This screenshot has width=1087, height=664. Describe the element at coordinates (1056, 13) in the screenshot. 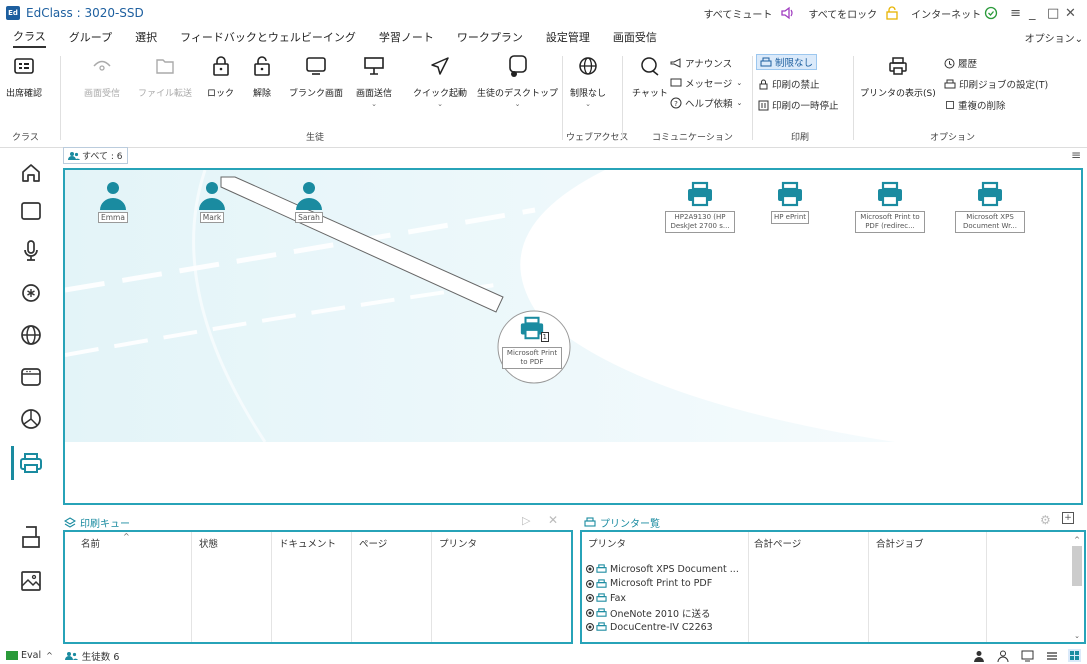

I see `maximize-button: □` at that location.